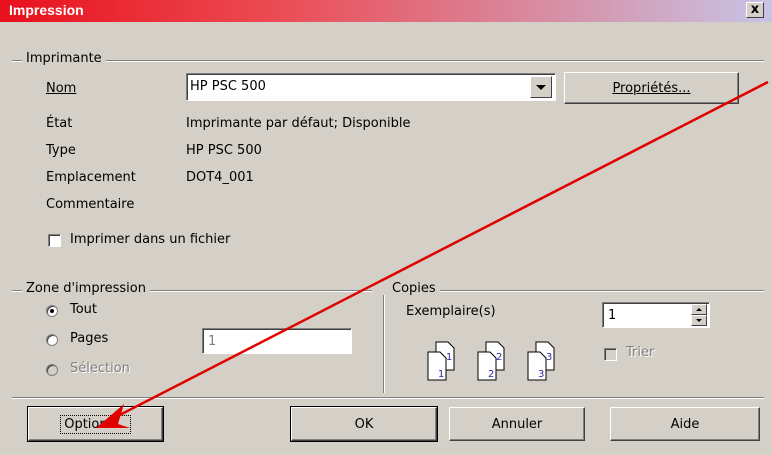 This screenshot has width=772, height=455. What do you see at coordinates (449, 357) in the screenshot?
I see `page-number-1a: 1` at bounding box center [449, 357].